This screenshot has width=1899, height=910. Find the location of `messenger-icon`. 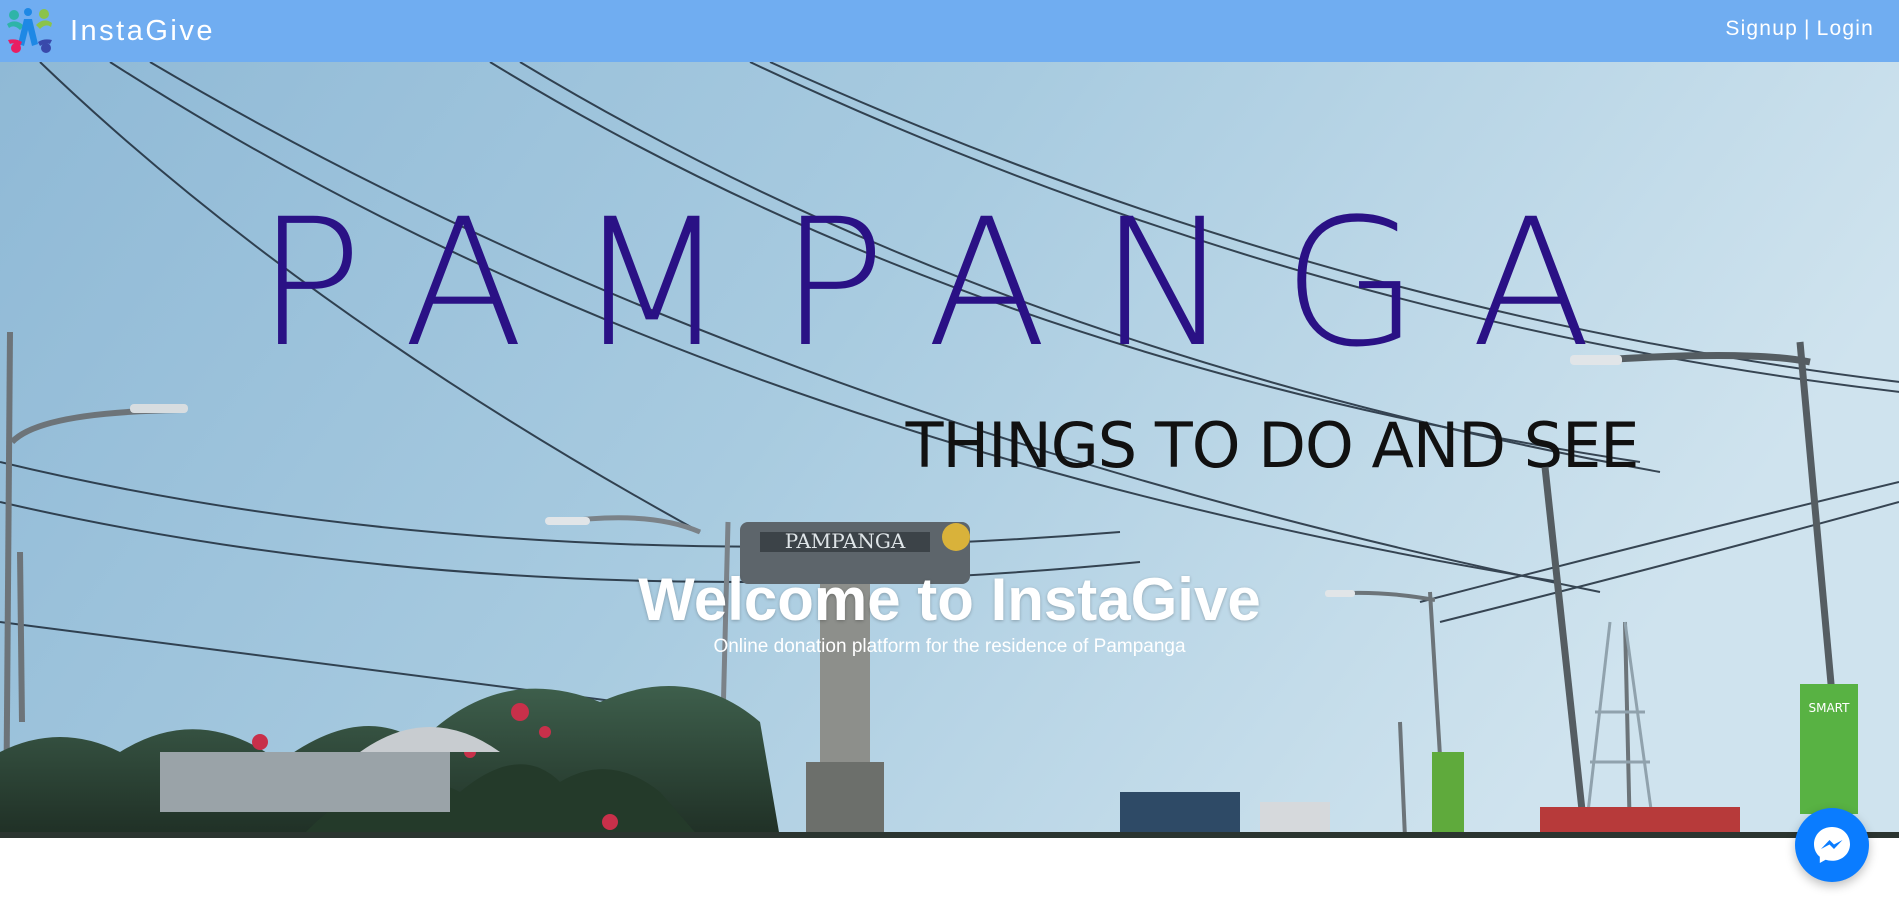

messenger-icon is located at coordinates (1832, 845).